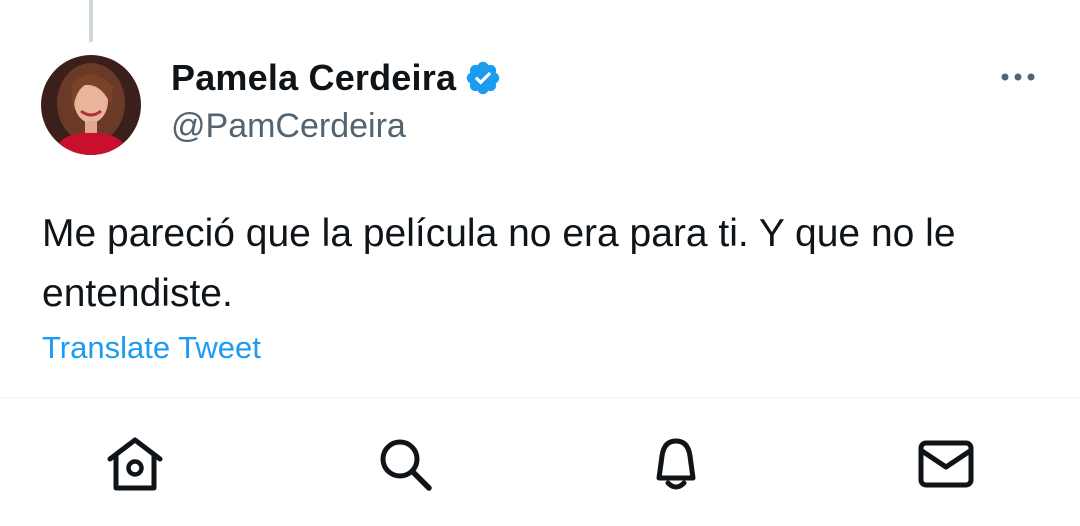 This screenshot has width=1080, height=526. What do you see at coordinates (288, 126) in the screenshot?
I see `author-handle: @PamCerdeira` at bounding box center [288, 126].